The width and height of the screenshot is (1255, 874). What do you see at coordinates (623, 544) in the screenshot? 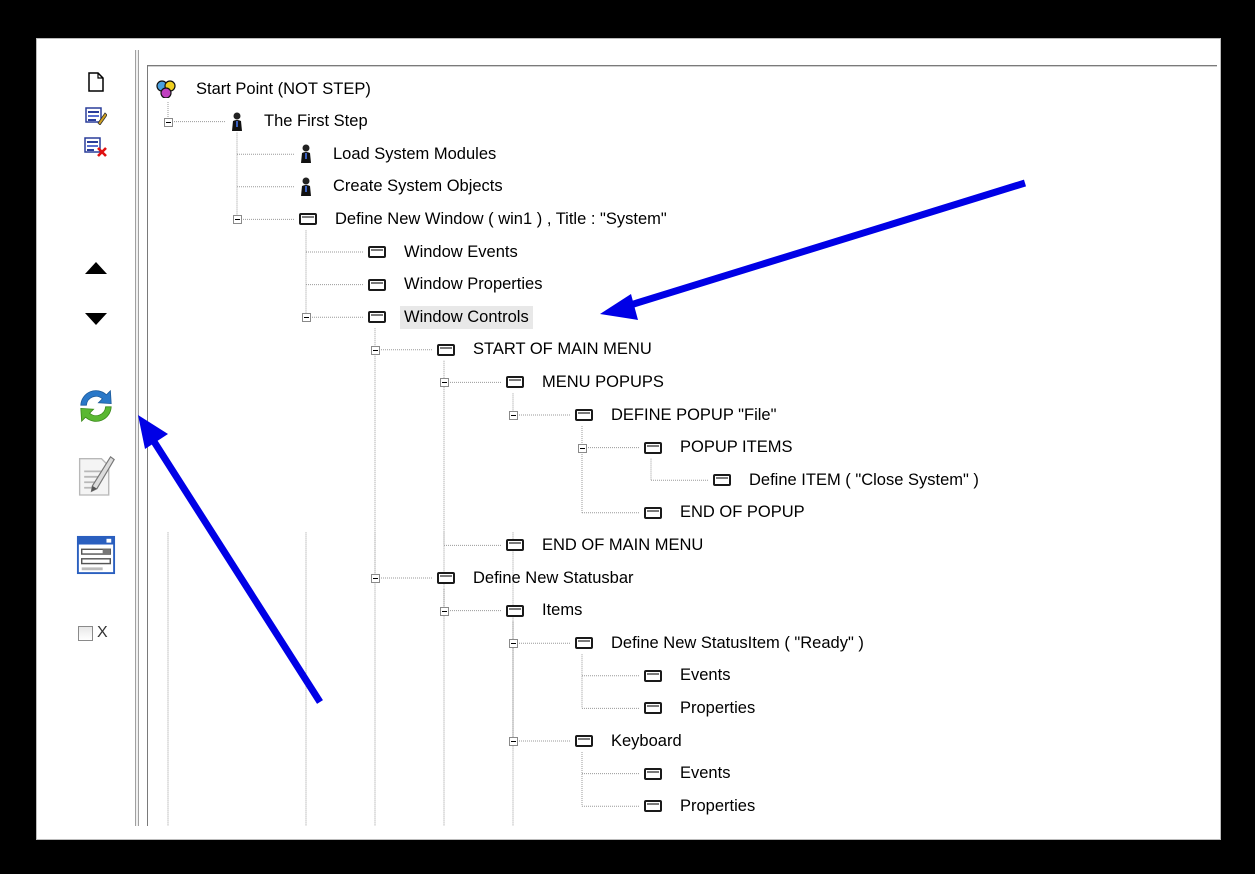
I see `tree-node-label: END OF MAIN MENU` at bounding box center [623, 544].